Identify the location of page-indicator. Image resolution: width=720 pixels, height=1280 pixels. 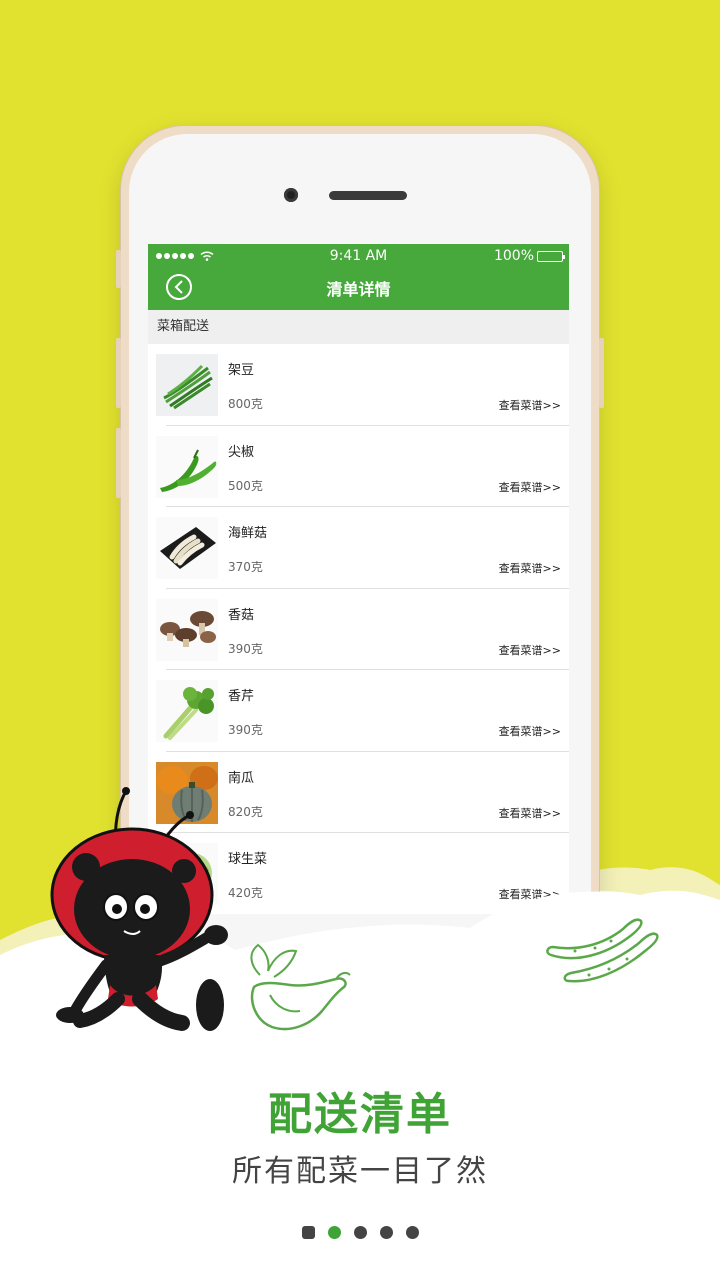
(360, 1232).